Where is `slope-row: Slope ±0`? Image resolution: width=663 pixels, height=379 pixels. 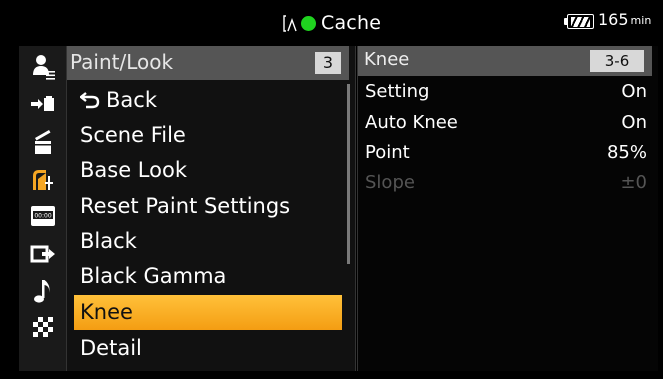
slope-row: Slope ±0 is located at coordinates (505, 183).